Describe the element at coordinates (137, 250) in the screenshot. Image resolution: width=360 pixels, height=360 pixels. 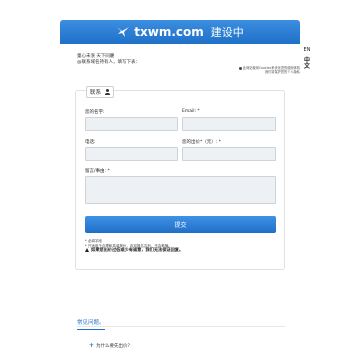
I see `warning-text: 如果您出价过低或少有诚意，我们无法保证回复。` at that location.